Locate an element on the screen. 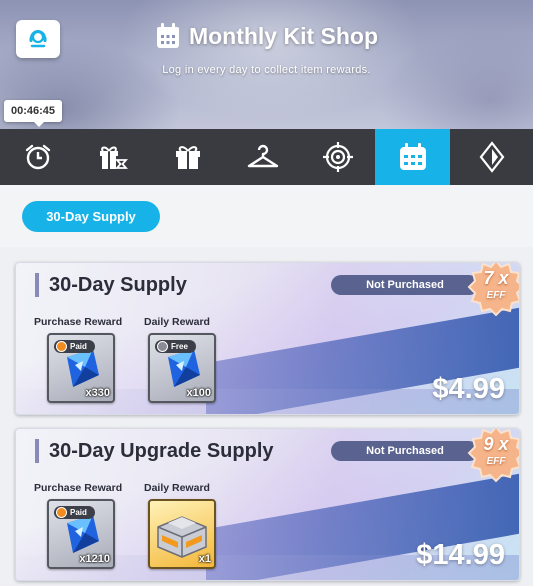  filter-bar: 30-Day Supply is located at coordinates (266, 216).